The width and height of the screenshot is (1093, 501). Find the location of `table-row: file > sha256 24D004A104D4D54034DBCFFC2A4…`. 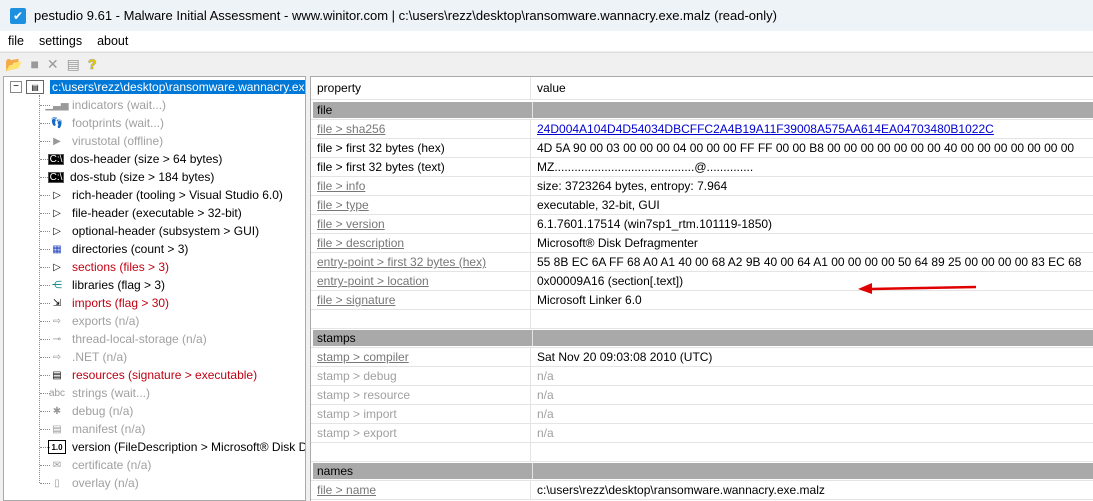

table-row: file > sha256 24D004A104D4D54034DBCFFC2A4… is located at coordinates (702, 129).